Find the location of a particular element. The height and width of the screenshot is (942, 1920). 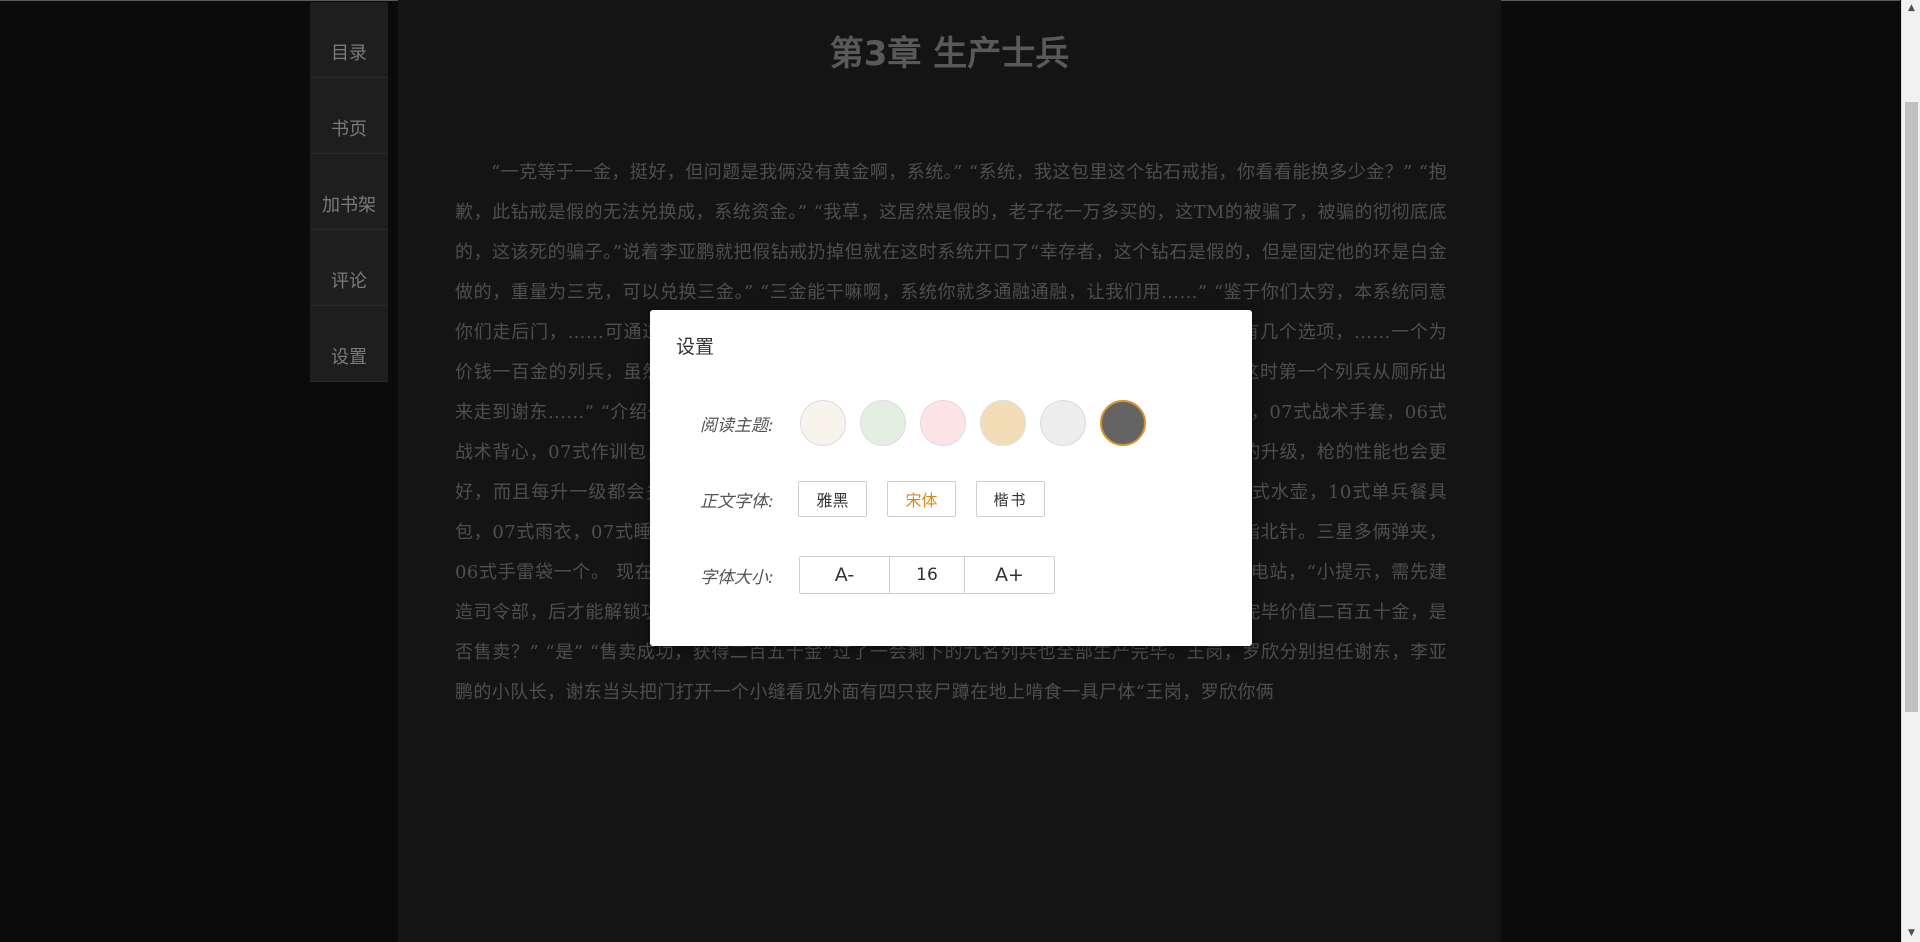

side-menu-toc: 目录 is located at coordinates (349, 40).